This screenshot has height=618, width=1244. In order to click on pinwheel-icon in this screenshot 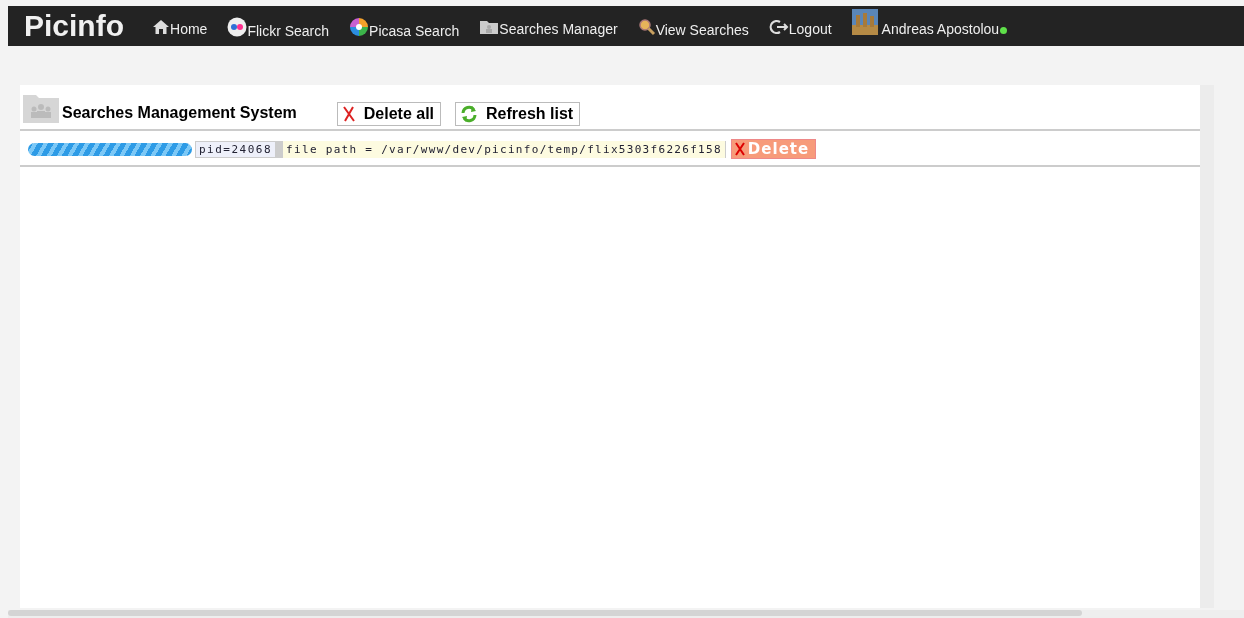, I will do `click(359, 27)`.